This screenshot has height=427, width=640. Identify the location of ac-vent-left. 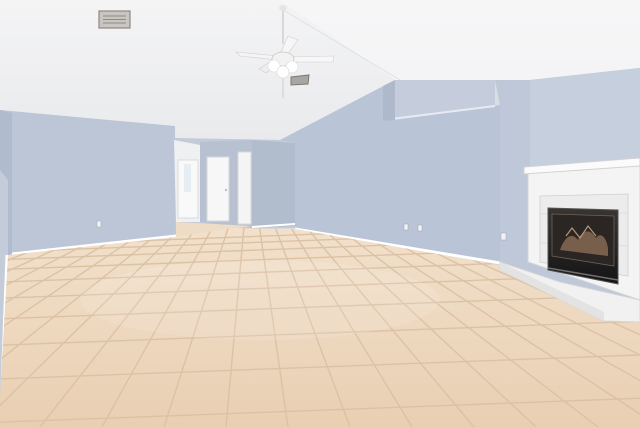
(114, 19).